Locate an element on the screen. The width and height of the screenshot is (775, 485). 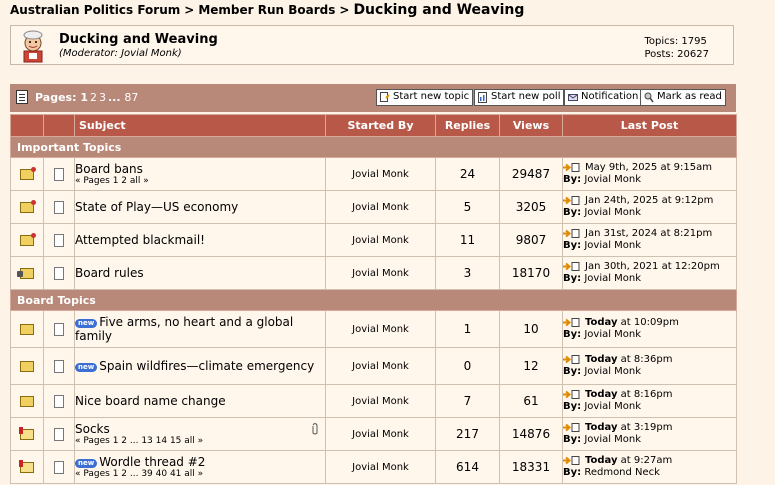
topic-title-link: Board bans is located at coordinates (109, 169).